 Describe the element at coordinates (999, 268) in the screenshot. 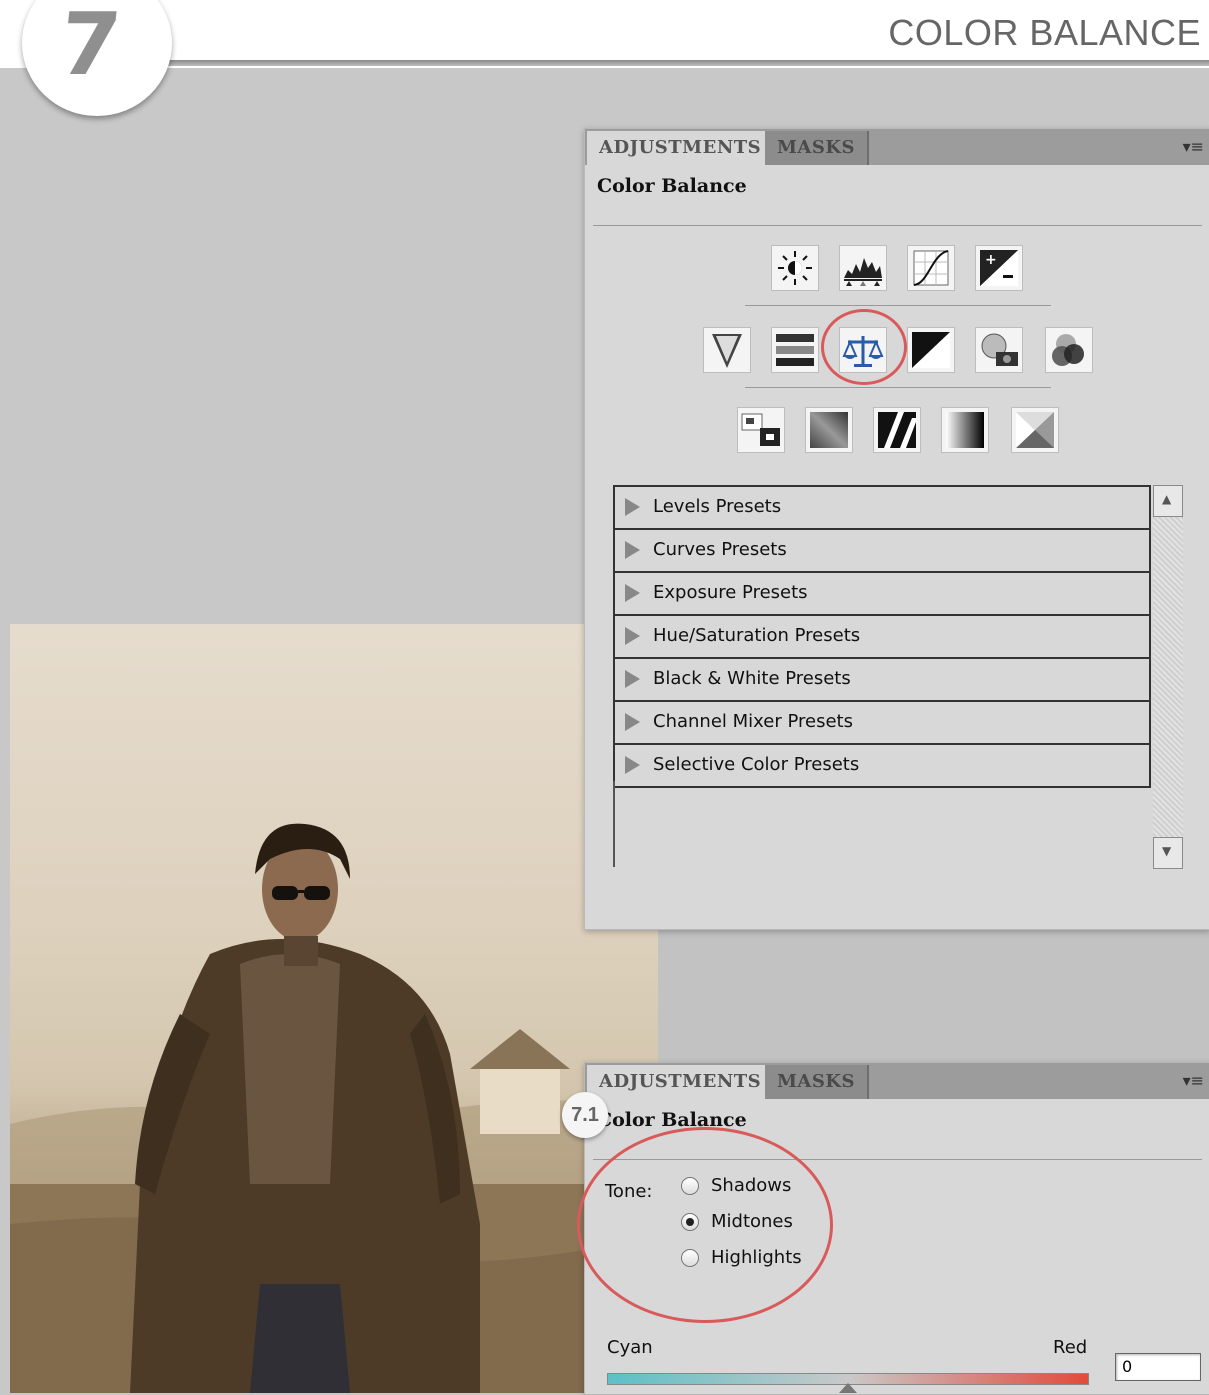

I see `exposure-icon: +` at that location.